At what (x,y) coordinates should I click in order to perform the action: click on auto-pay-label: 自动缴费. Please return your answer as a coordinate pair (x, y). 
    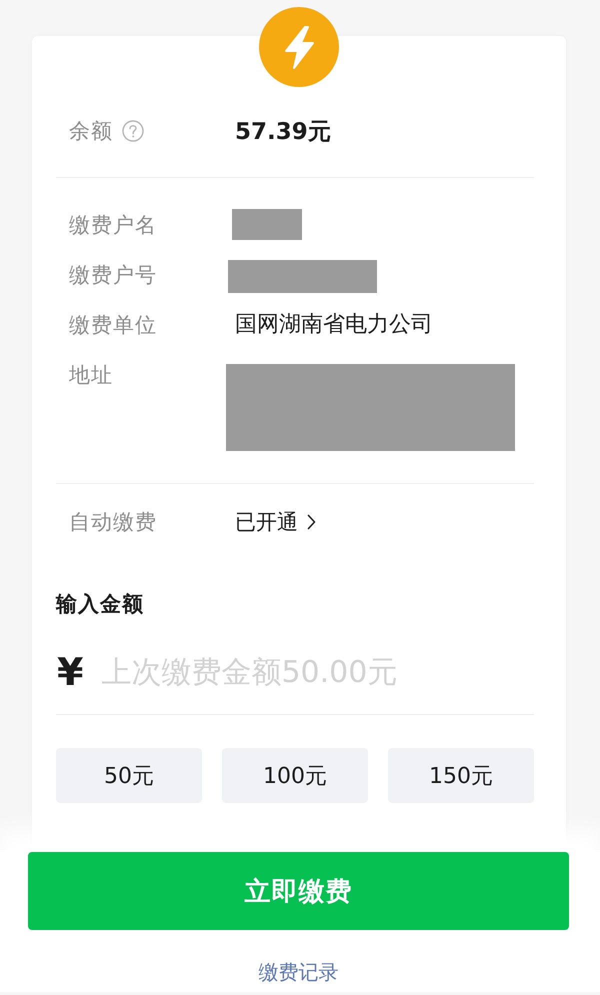
    Looking at the image, I should click on (113, 522).